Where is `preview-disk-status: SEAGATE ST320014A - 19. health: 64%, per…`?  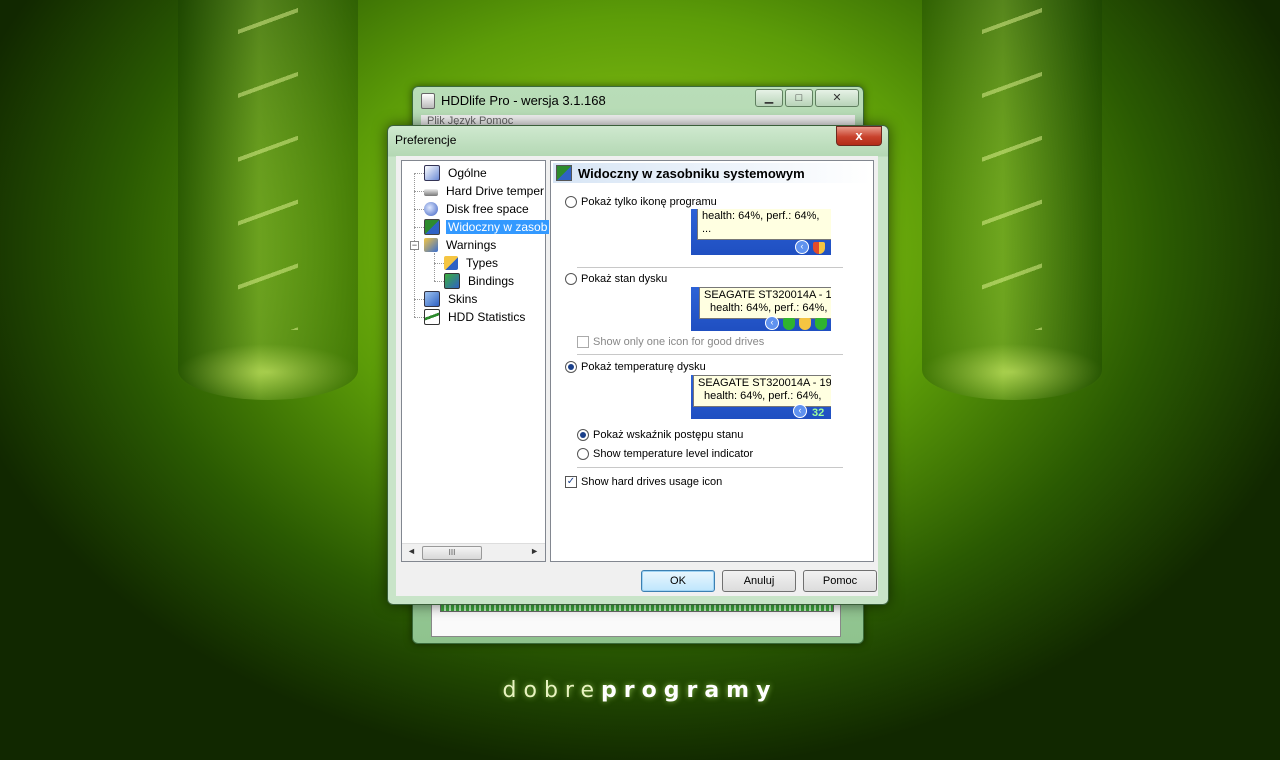
preview-disk-status: SEAGATE ST320014A - 19. health: 64%, per… is located at coordinates (761, 309).